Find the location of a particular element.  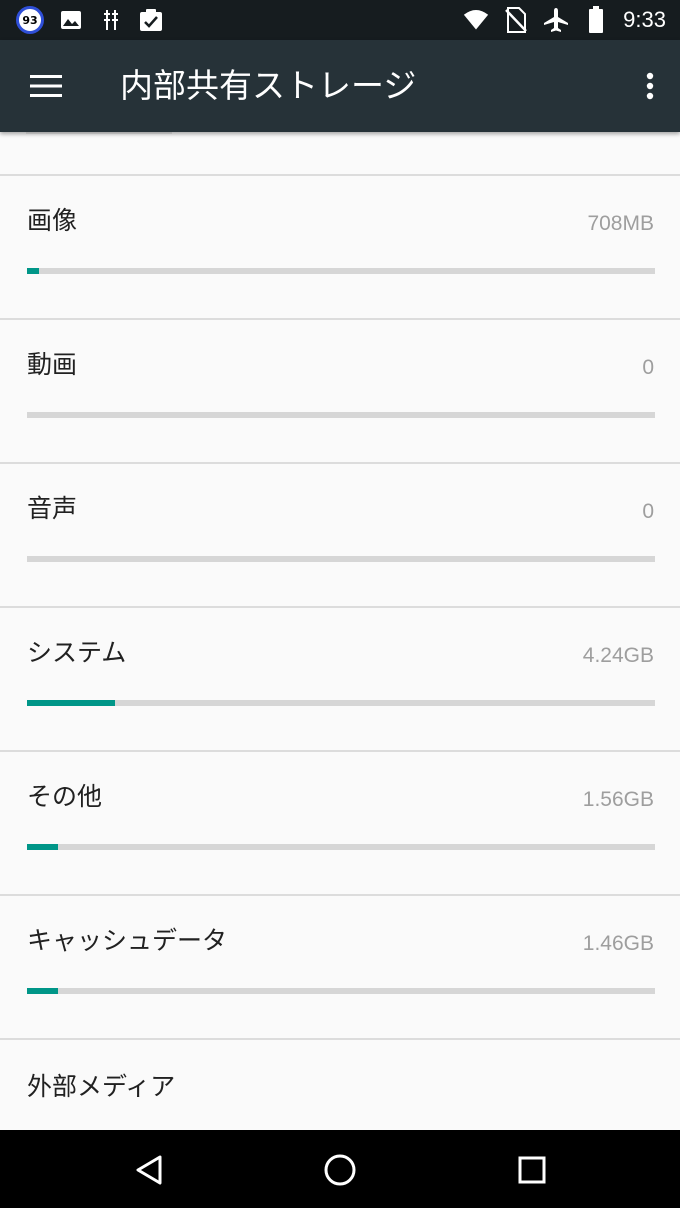

storage-item-system: システム 4.24GB is located at coordinates (340, 680).